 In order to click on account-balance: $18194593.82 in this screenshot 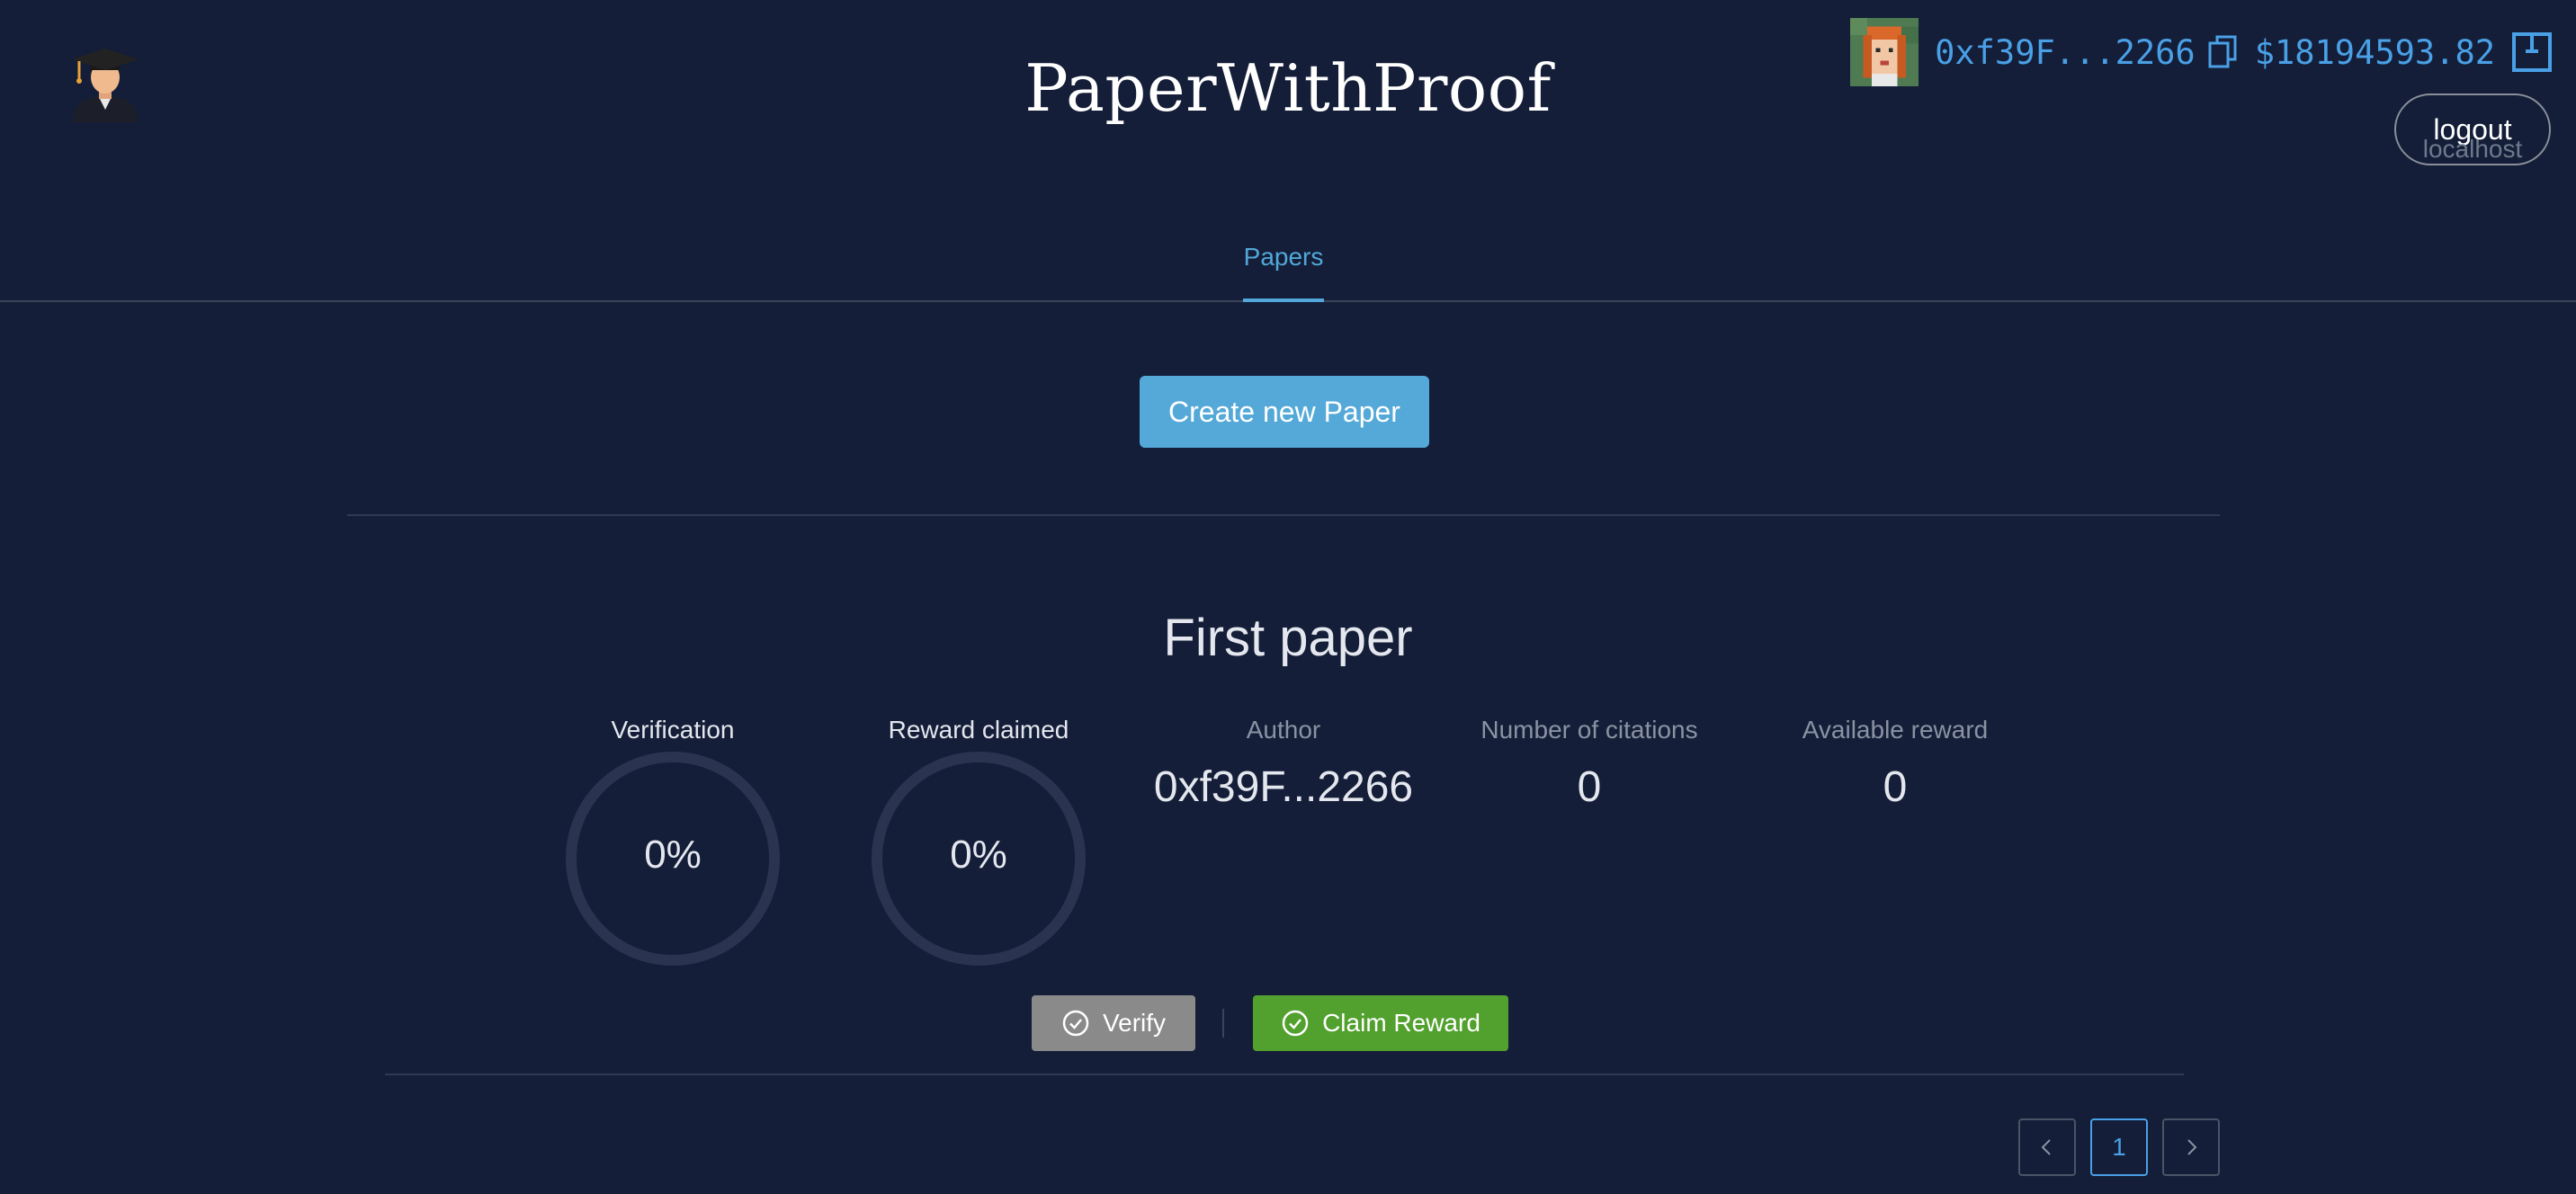, I will do `click(2374, 52)`.